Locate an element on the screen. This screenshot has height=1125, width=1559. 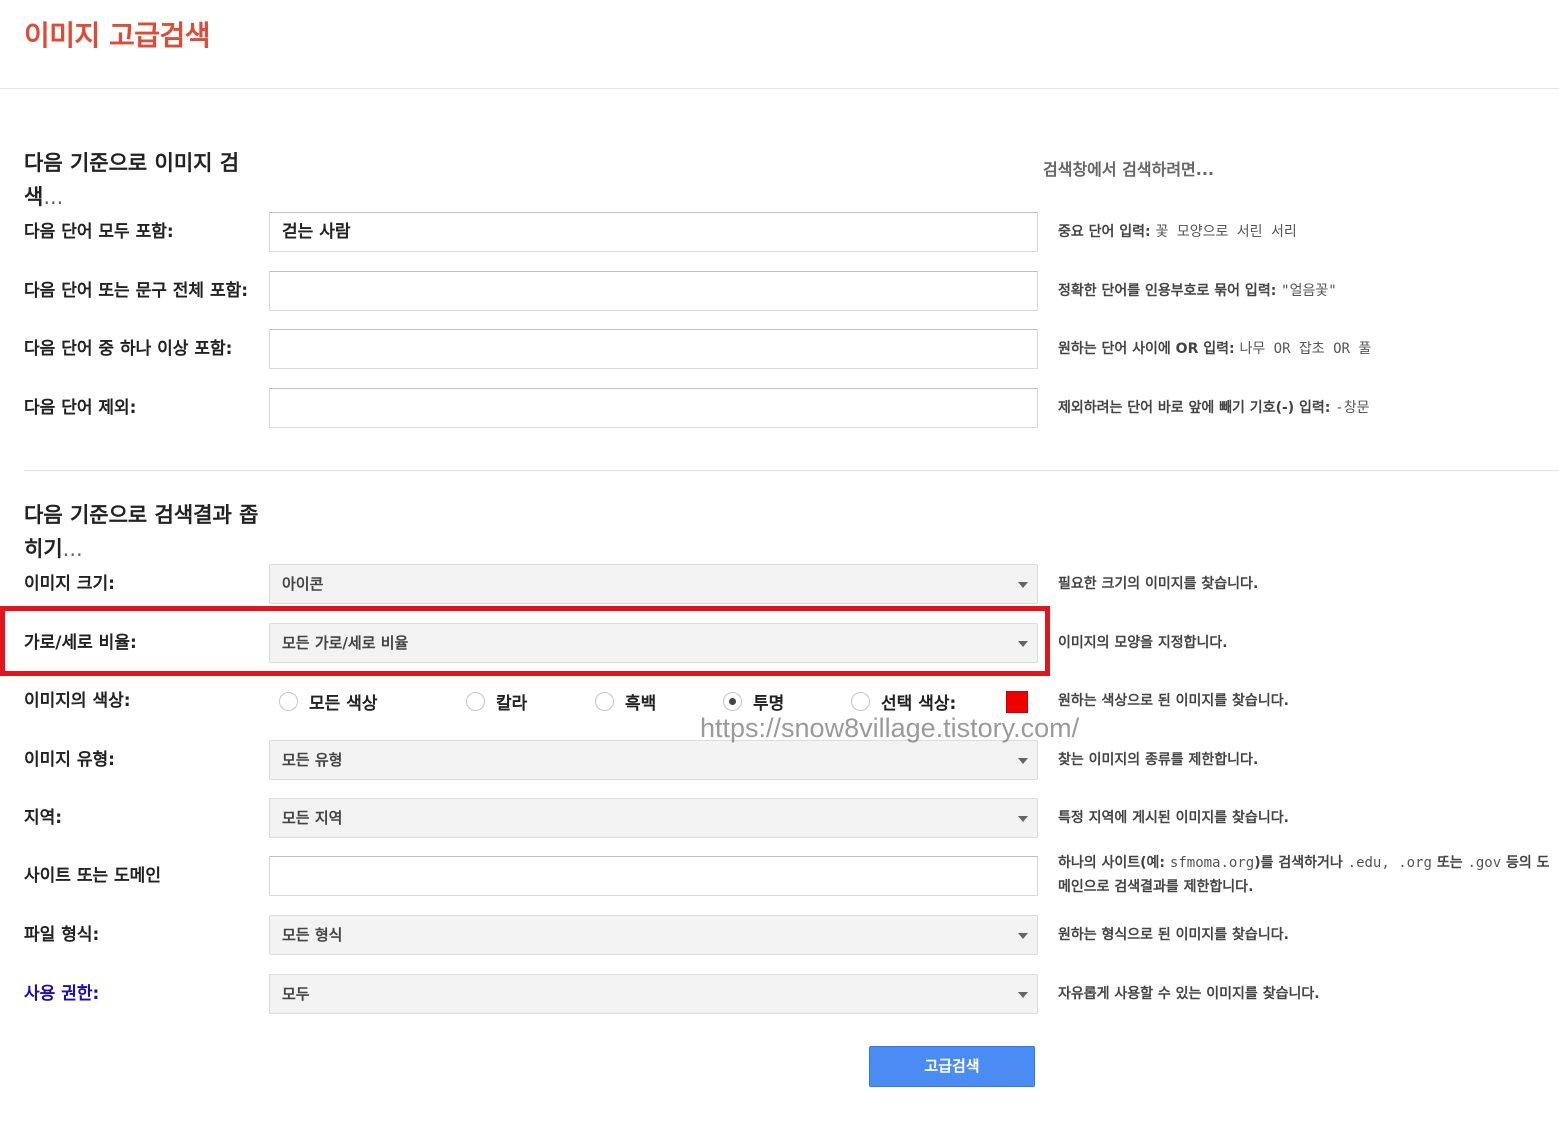
exact-phrase-hint: 정확한 단어를 인용부호로 묶어 입력: "얼음꽃" is located at coordinates (1197, 291).